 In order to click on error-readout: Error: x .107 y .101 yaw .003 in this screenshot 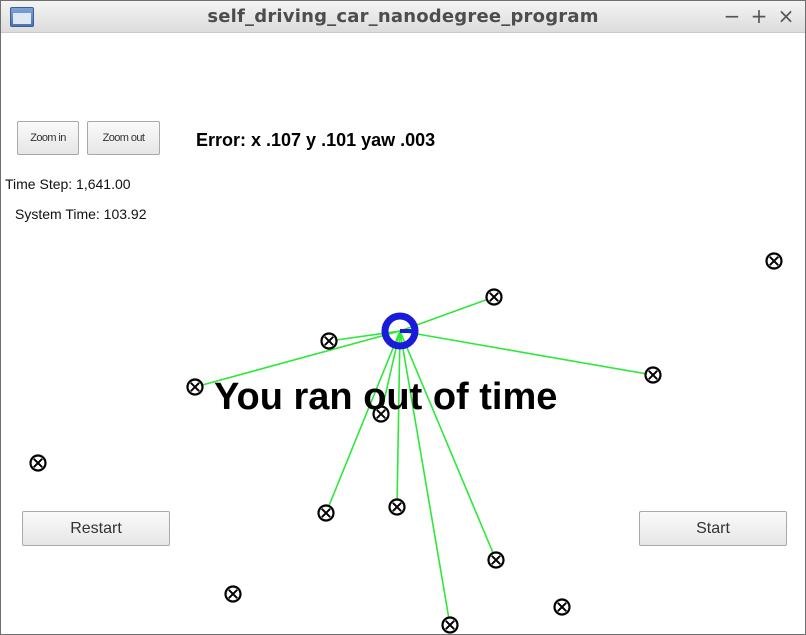, I will do `click(316, 140)`.